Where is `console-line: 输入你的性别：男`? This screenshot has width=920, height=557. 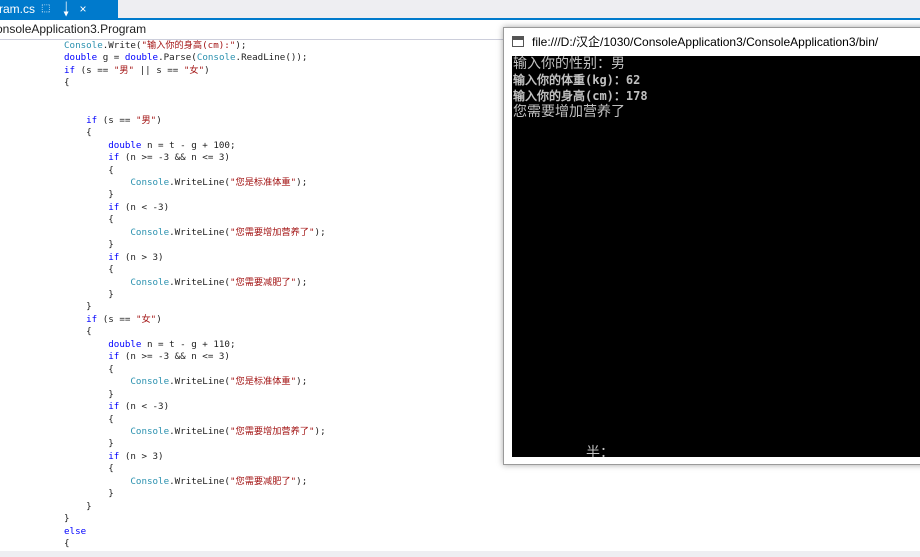 console-line: 输入你的性别：男 is located at coordinates (569, 64).